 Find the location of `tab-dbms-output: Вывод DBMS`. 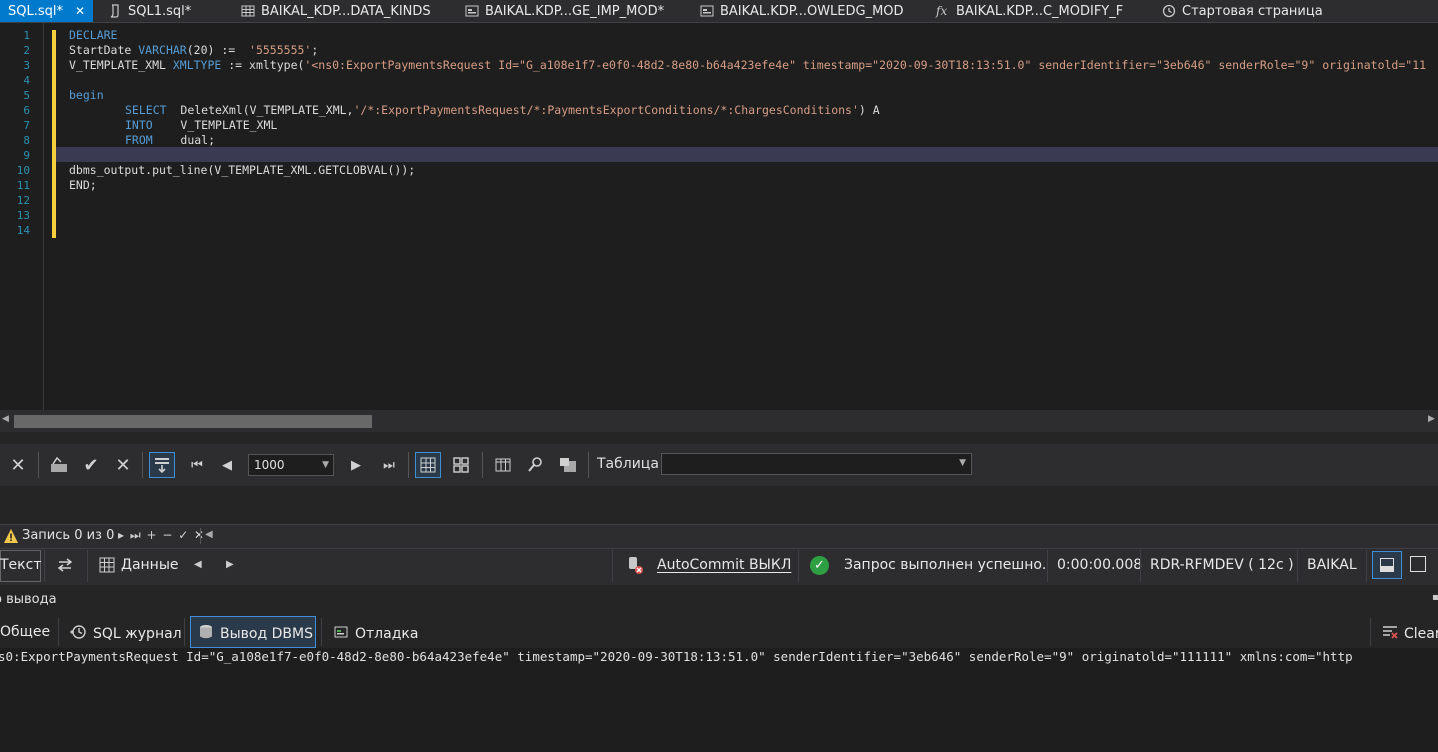

tab-dbms-output: Вывод DBMS is located at coordinates (255, 634).